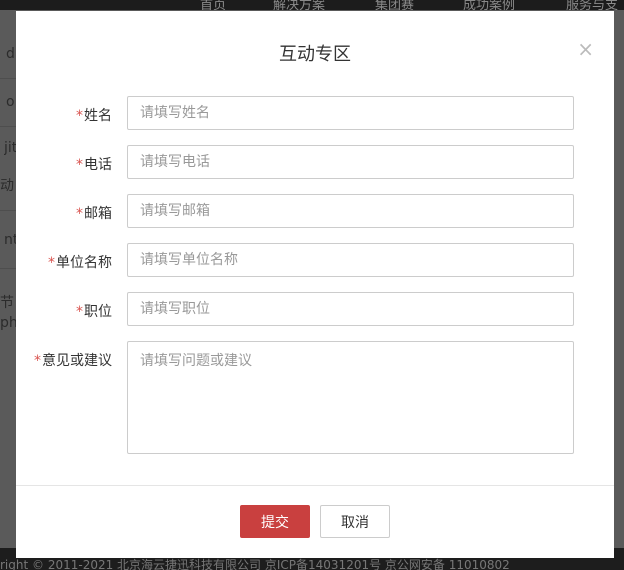 Image resolution: width=624 pixels, height=570 pixels. I want to click on modal-footer-divider, so click(315, 485).